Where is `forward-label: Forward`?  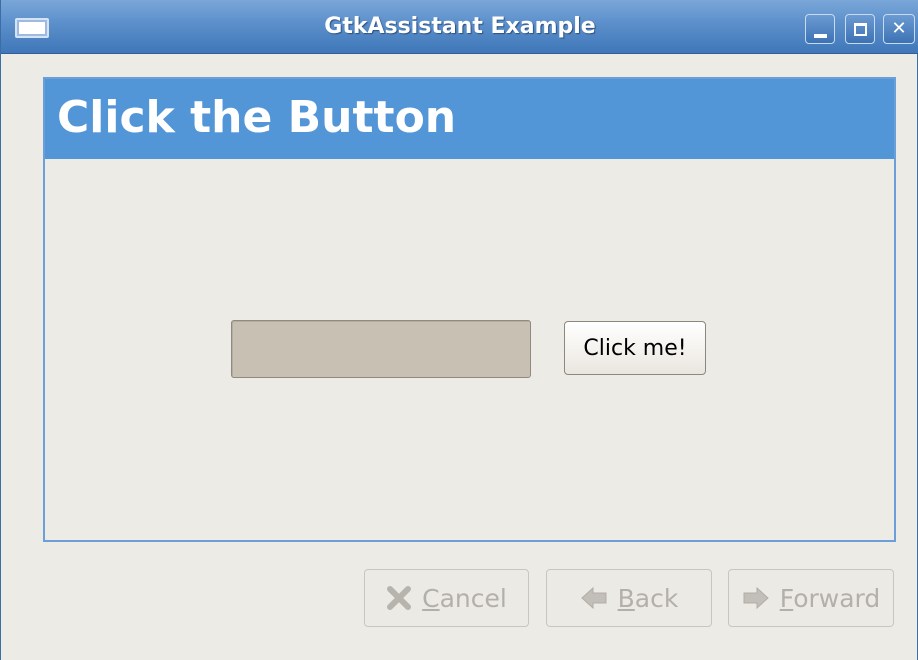 forward-label: Forward is located at coordinates (830, 598).